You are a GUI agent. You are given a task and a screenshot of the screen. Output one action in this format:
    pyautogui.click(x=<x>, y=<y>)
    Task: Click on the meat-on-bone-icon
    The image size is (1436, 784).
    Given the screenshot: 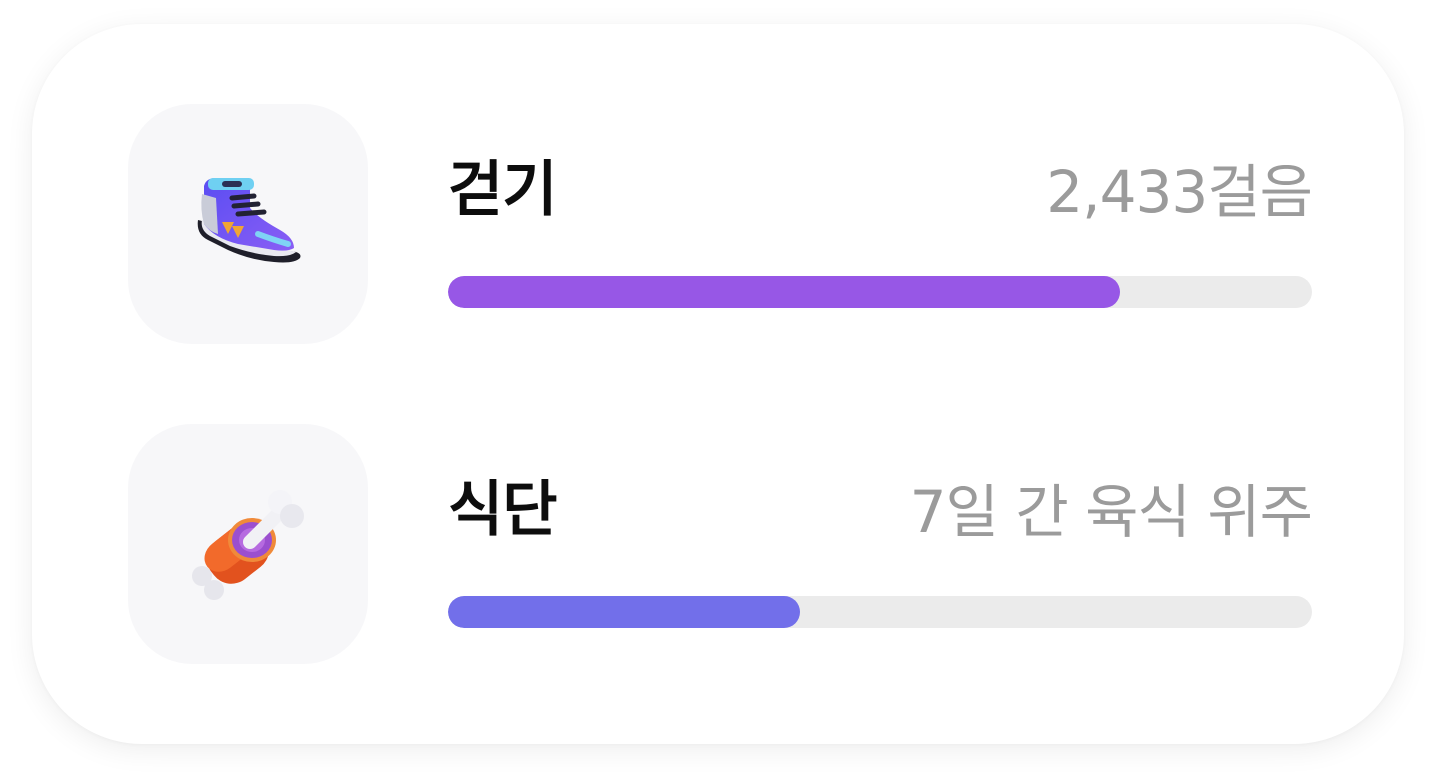 What is the action you would take?
    pyautogui.click(x=248, y=545)
    